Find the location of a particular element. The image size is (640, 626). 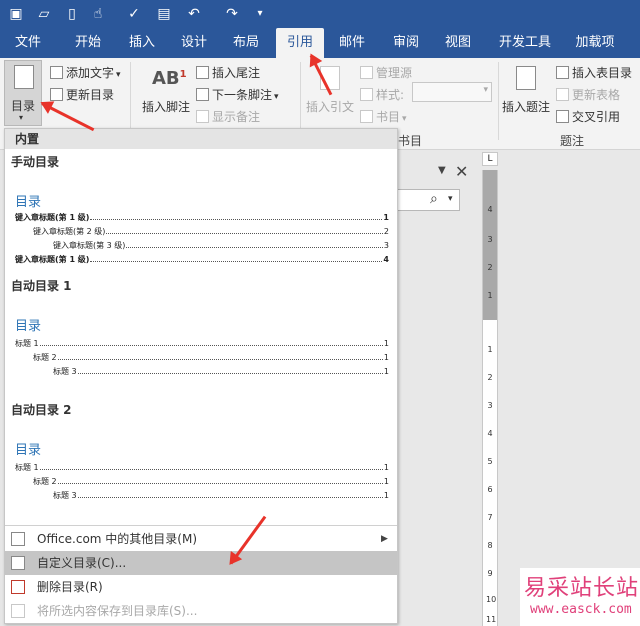

ruler-number: 6 is located at coordinates (490, 489).